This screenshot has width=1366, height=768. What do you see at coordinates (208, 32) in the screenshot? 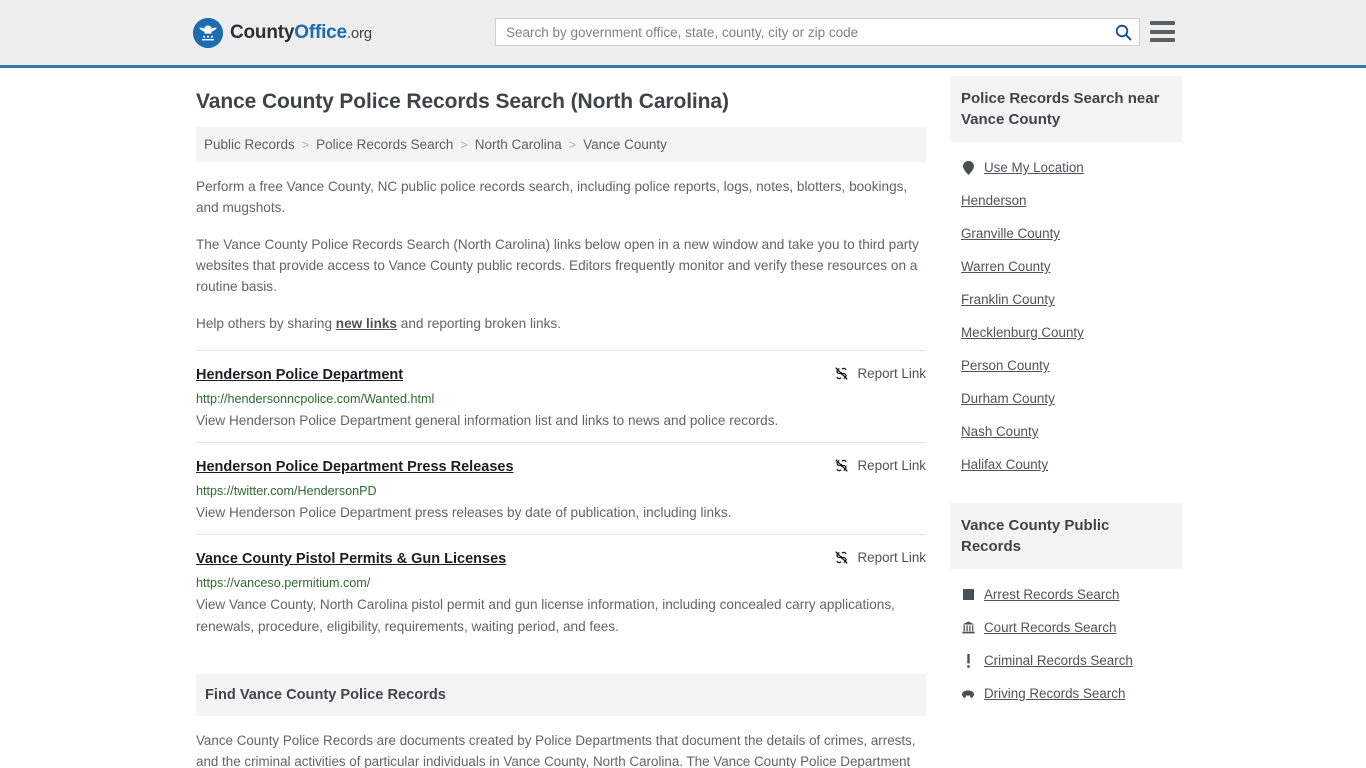
I see `eagle-seal-icon` at bounding box center [208, 32].